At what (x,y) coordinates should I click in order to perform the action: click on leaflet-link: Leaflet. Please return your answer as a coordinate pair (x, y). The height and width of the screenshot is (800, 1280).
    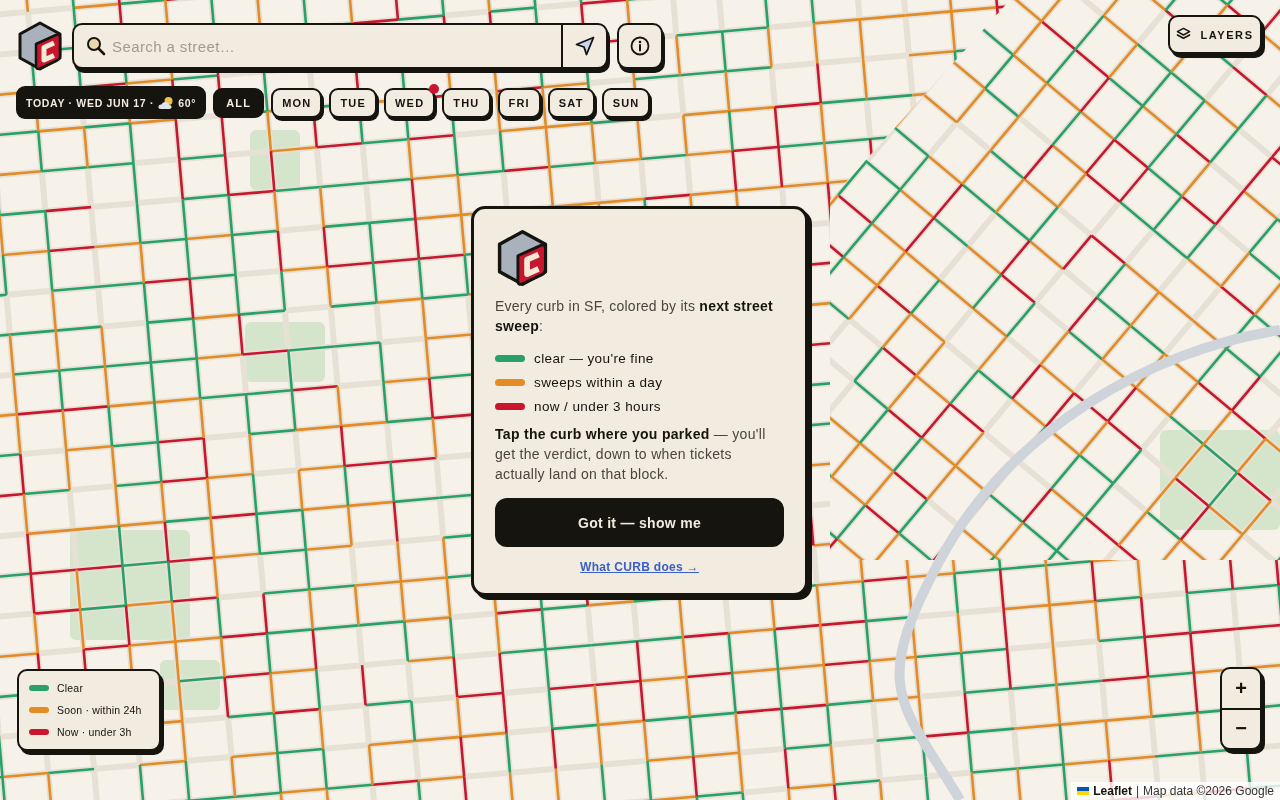
    Looking at the image, I should click on (1112, 791).